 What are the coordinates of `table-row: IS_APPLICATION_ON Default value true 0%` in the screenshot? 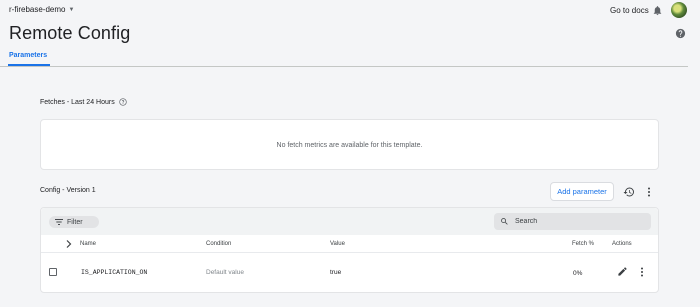 It's located at (349, 273).